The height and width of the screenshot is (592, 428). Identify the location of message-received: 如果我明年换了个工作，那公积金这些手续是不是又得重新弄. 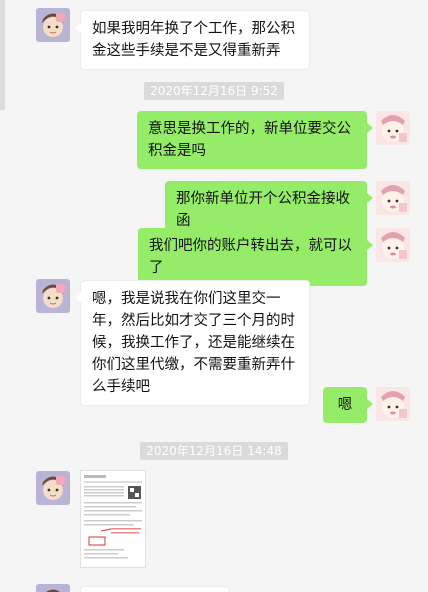
(192, 40).